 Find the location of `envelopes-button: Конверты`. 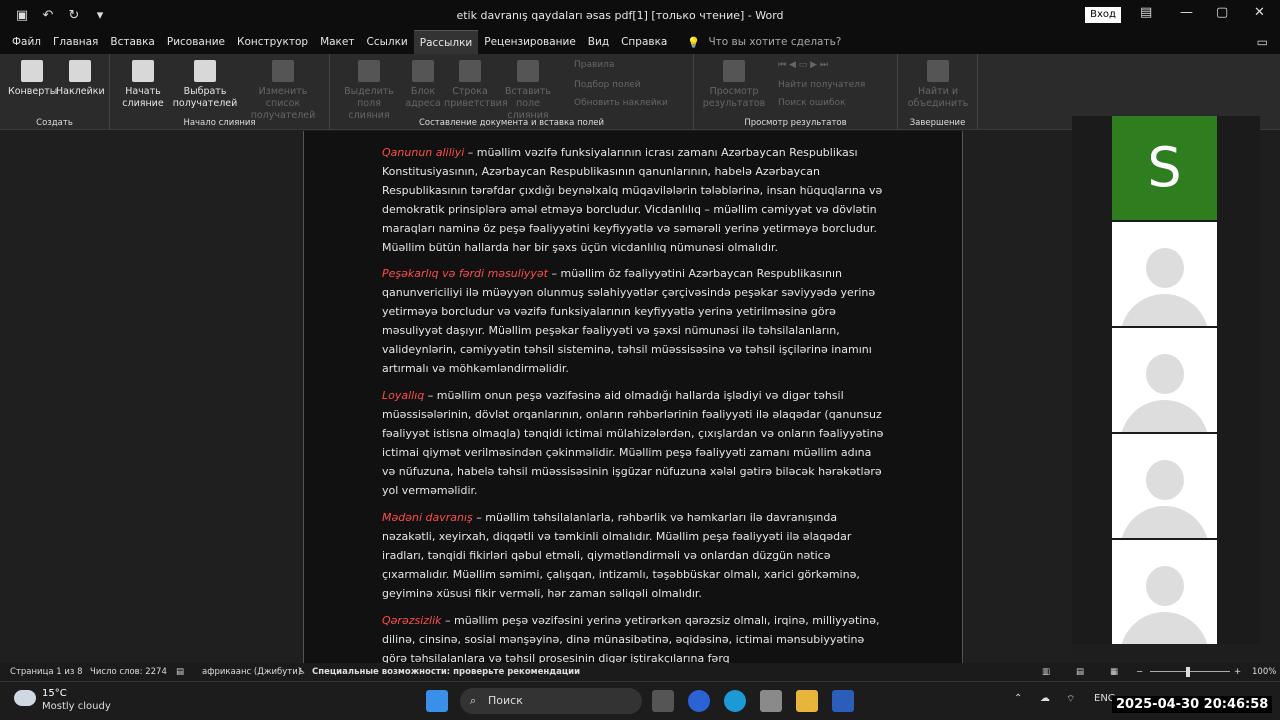

envelopes-button: Конверты is located at coordinates (33, 79).